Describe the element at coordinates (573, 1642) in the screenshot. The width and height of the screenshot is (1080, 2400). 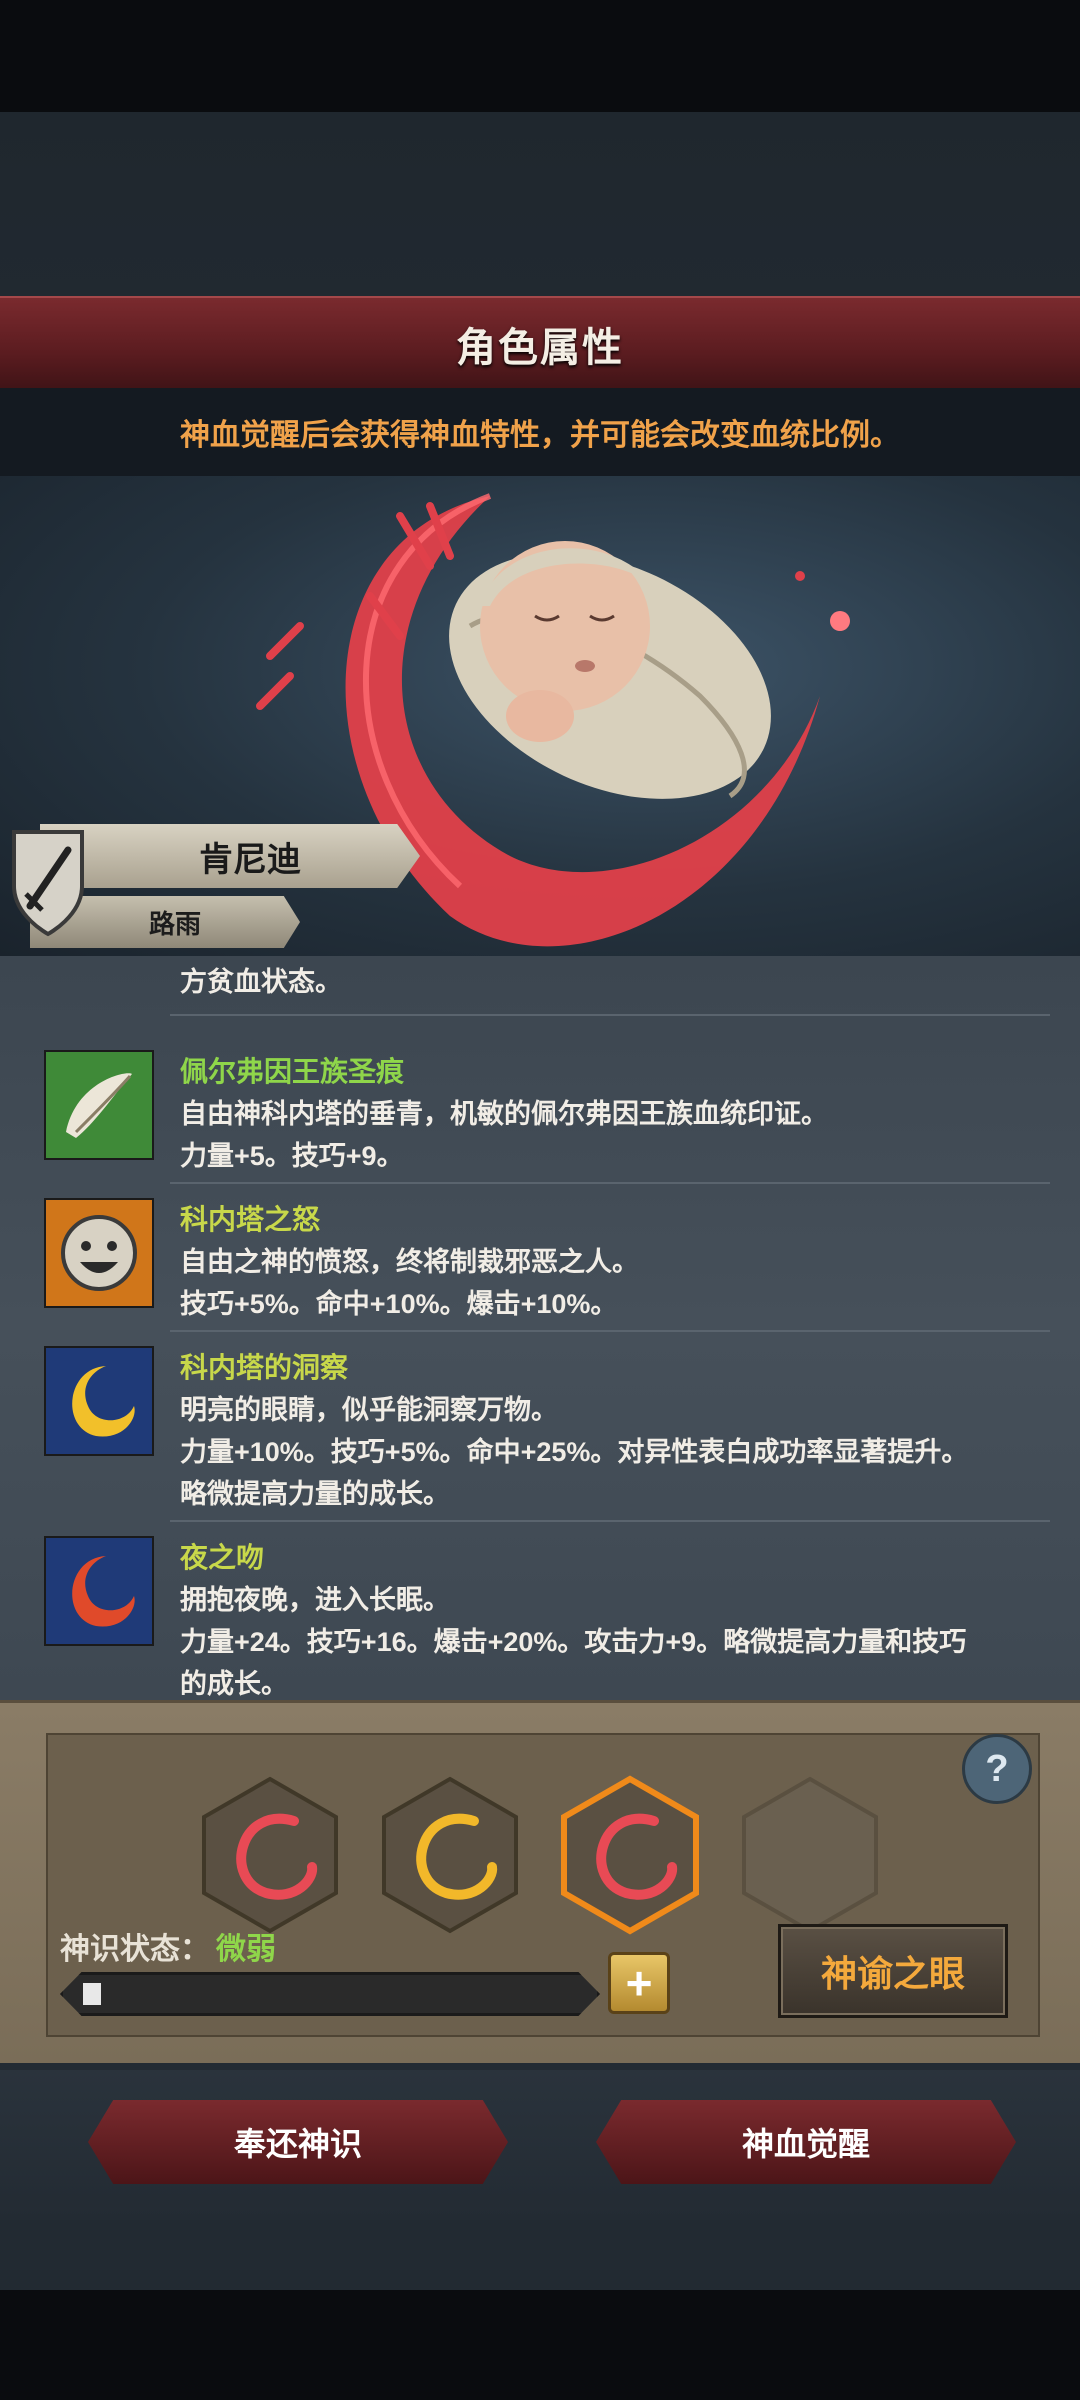
I see `trait-stats: 力量+24。技巧+16。爆击+20%。攻击力+9。略微提高力量和技巧` at that location.